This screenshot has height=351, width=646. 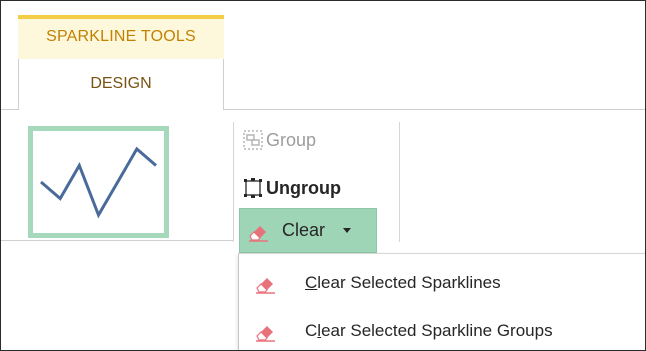 I want to click on sparkline-style-thumbnail, so click(x=98, y=182).